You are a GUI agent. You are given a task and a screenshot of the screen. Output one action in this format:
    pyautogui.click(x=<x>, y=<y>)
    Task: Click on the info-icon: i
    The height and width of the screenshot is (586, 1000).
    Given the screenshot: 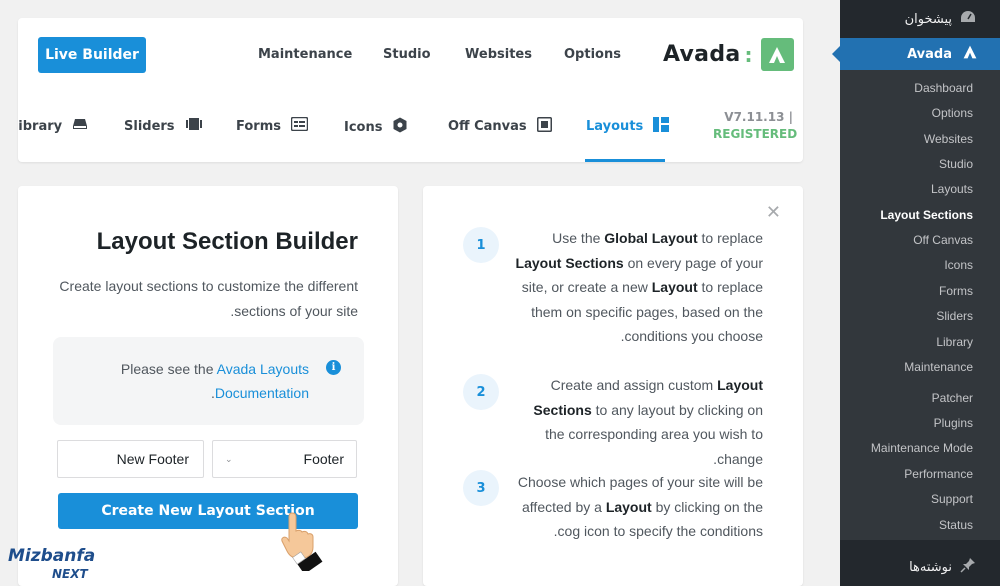 What is the action you would take?
    pyautogui.click(x=333, y=367)
    